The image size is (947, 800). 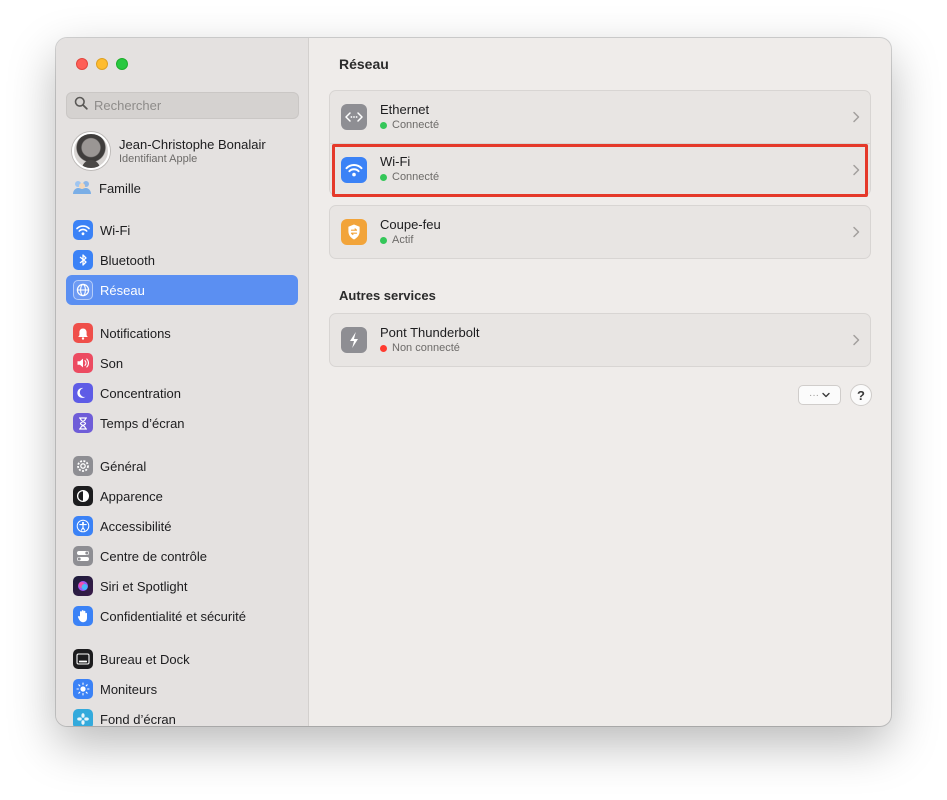 I want to click on sidebar-item-bluetooth: Bluetooth, so click(x=182, y=260).